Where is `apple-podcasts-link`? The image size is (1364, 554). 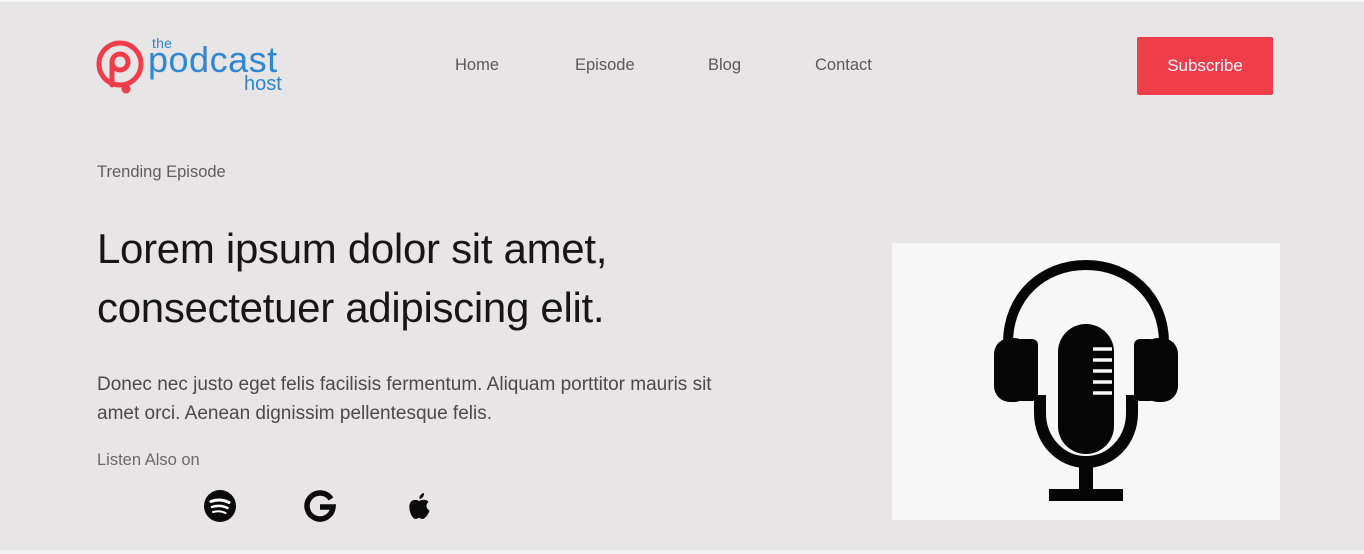 apple-podcasts-link is located at coordinates (419, 506).